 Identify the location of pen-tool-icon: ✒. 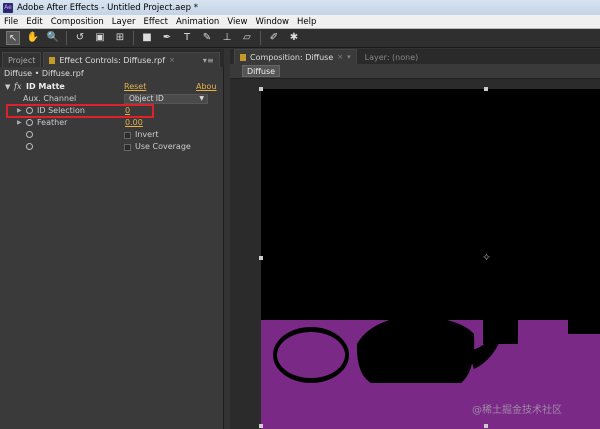
(167, 38).